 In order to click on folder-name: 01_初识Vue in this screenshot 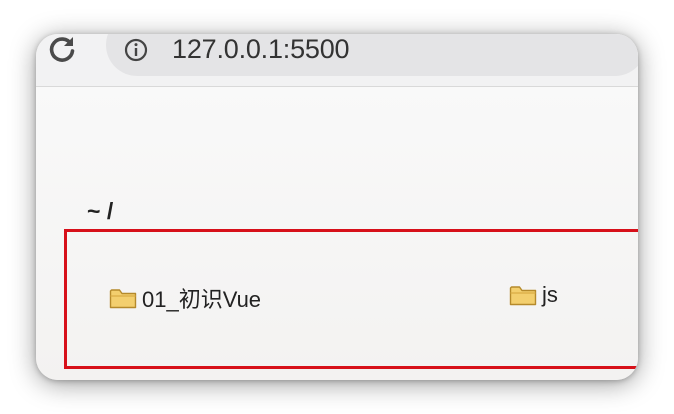, I will do `click(202, 299)`.